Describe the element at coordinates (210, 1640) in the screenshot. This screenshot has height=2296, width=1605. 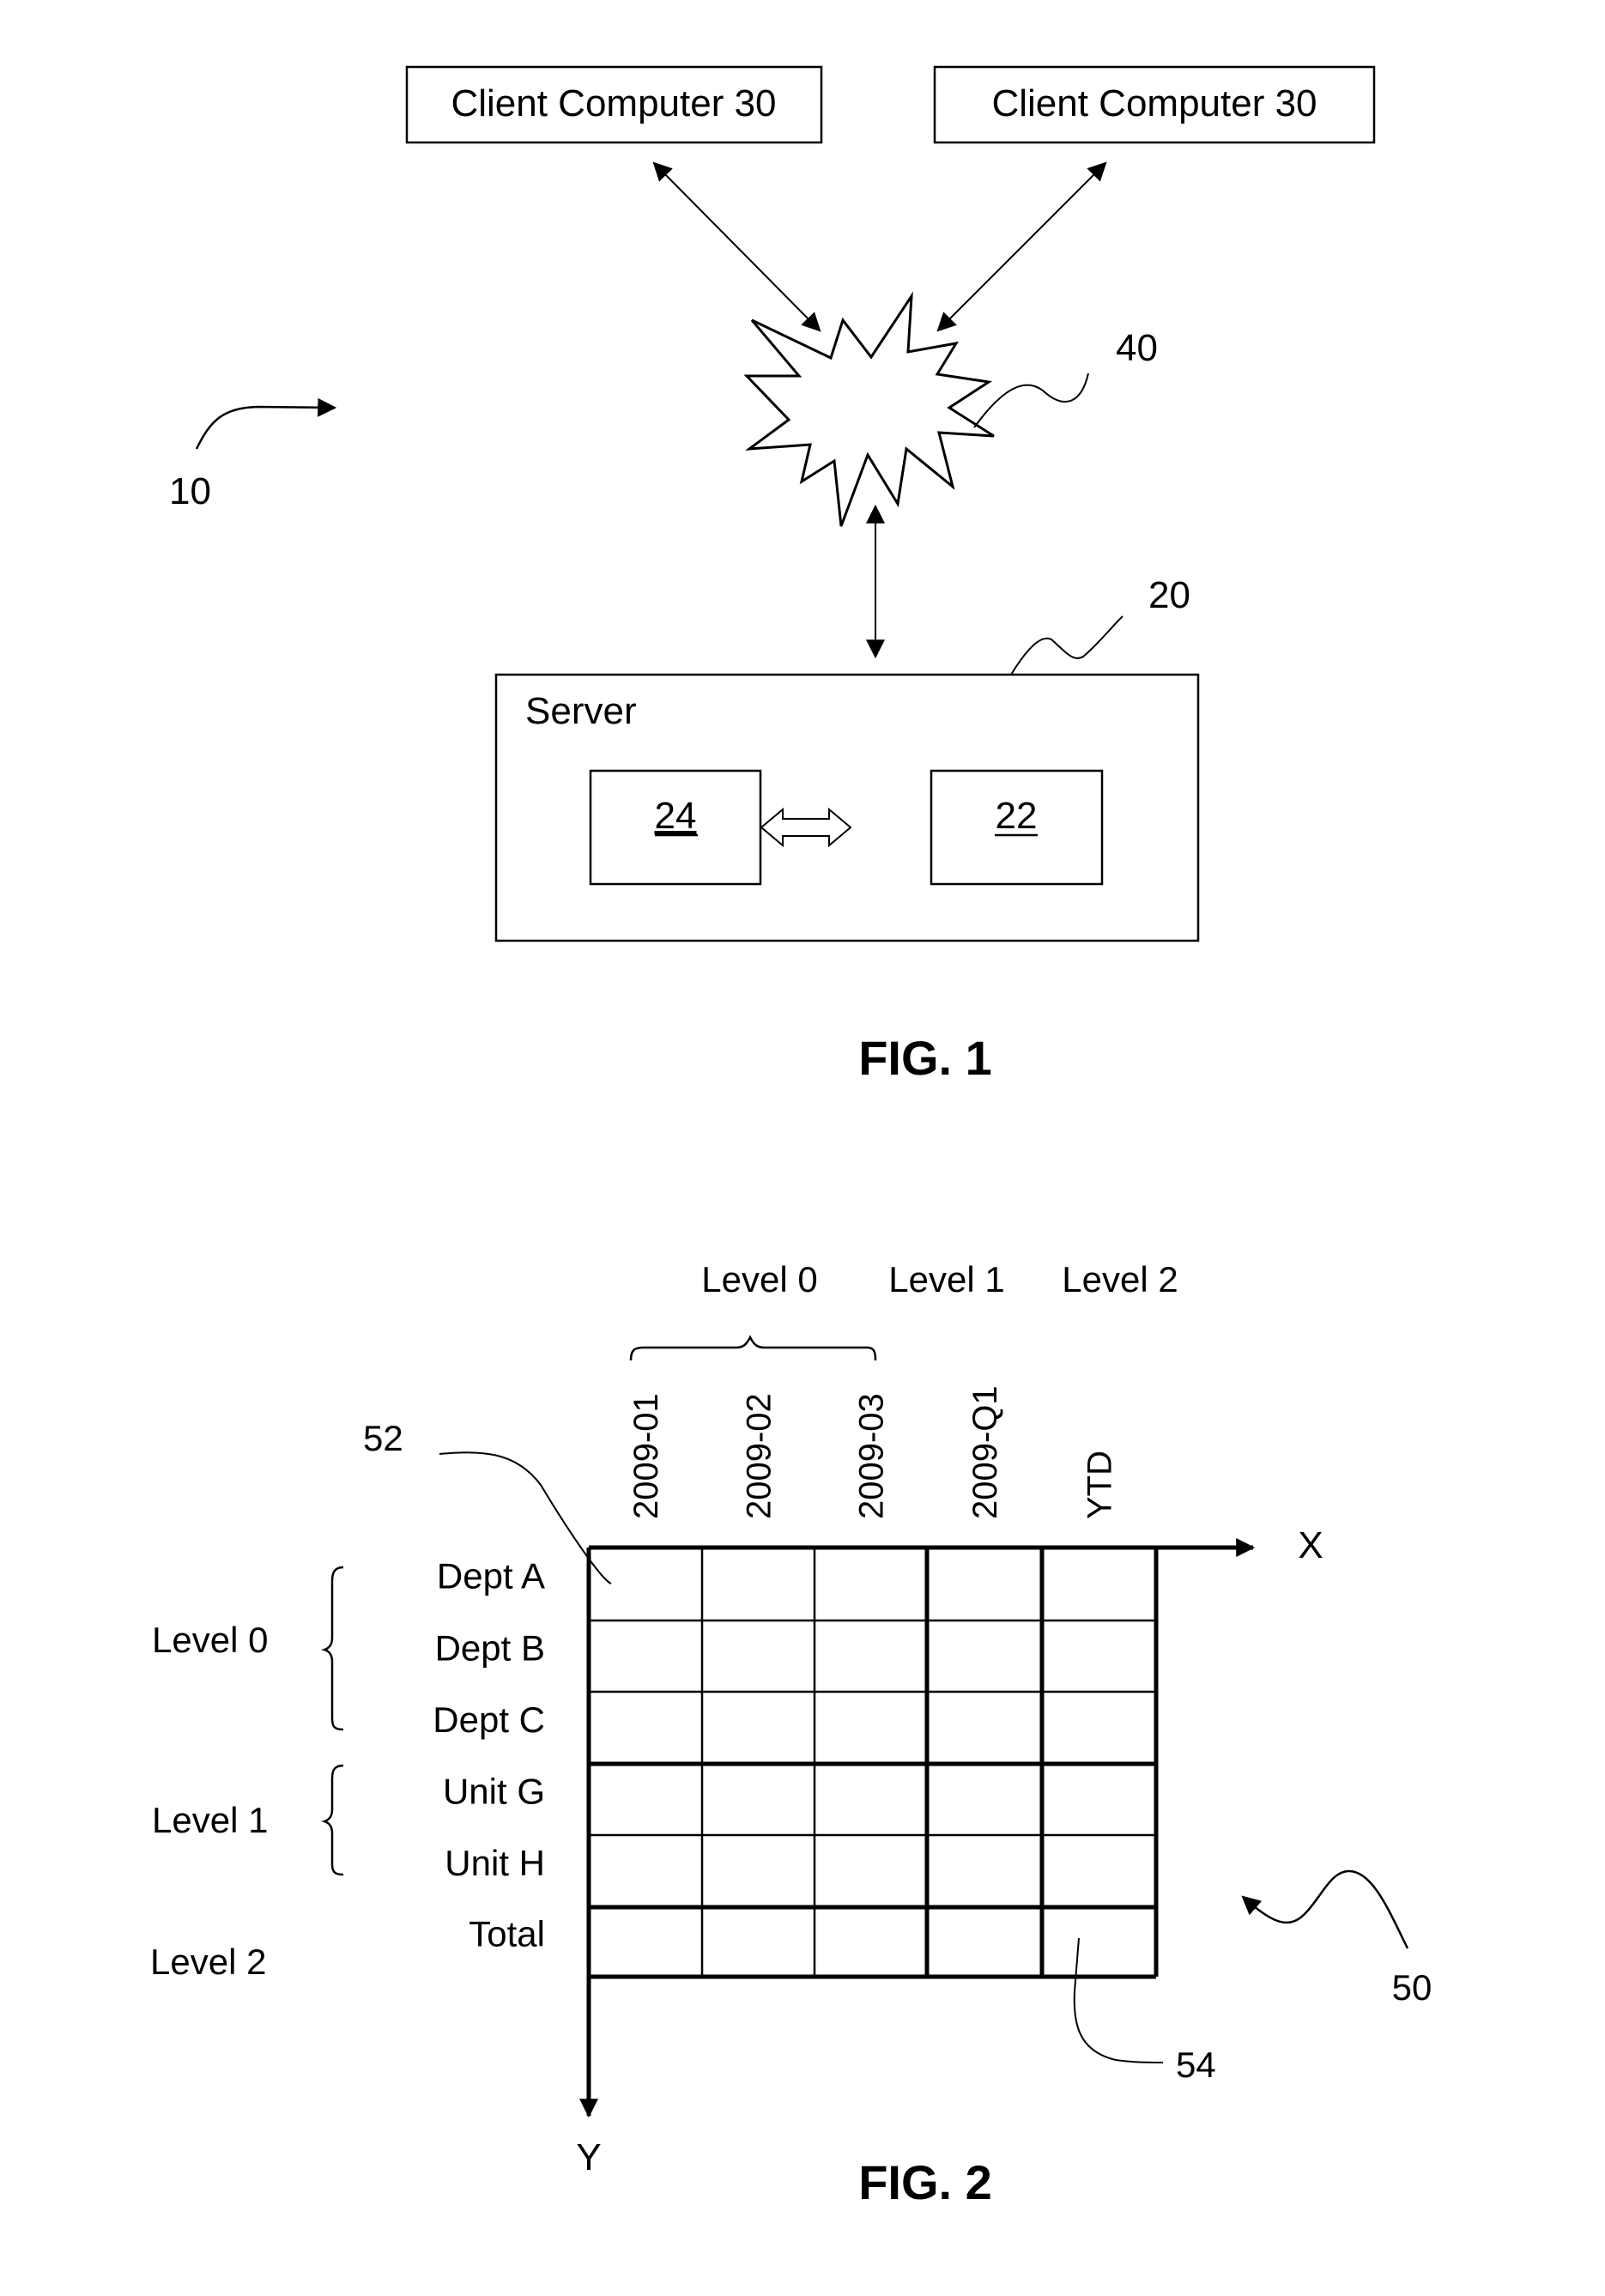
I see `row-level-label: Level 0` at that location.